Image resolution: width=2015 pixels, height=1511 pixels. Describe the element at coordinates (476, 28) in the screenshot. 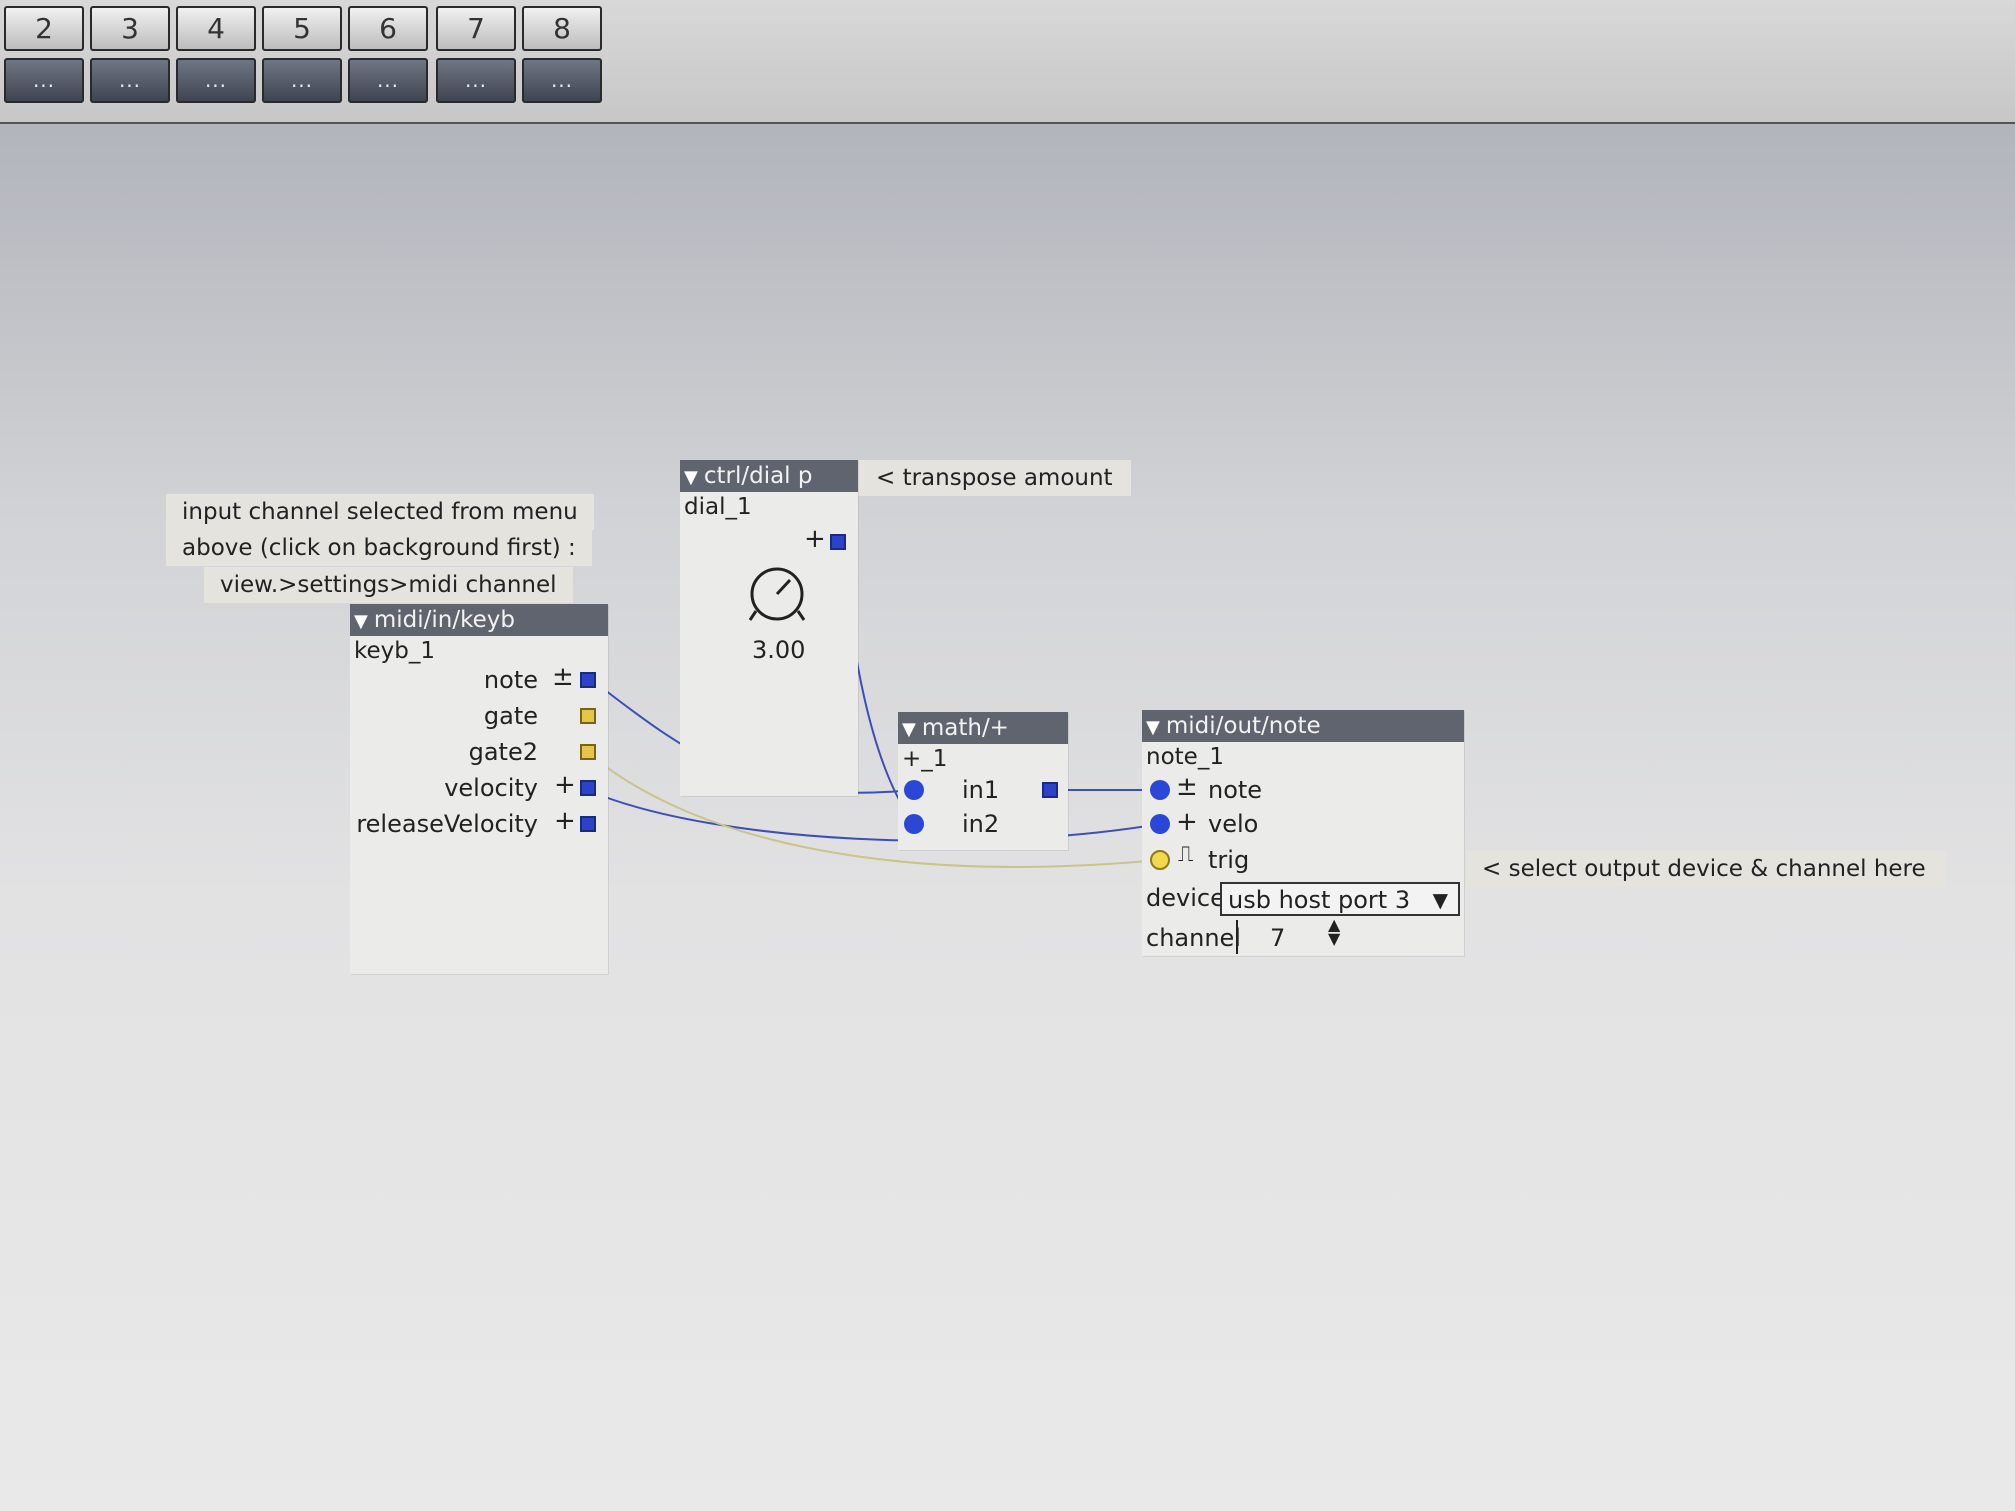

I see `preset-button-7: 7` at that location.